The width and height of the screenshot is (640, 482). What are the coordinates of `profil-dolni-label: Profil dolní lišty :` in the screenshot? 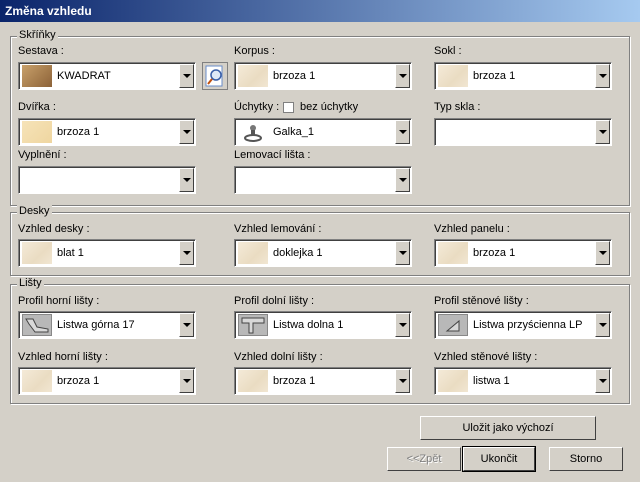 It's located at (274, 301).